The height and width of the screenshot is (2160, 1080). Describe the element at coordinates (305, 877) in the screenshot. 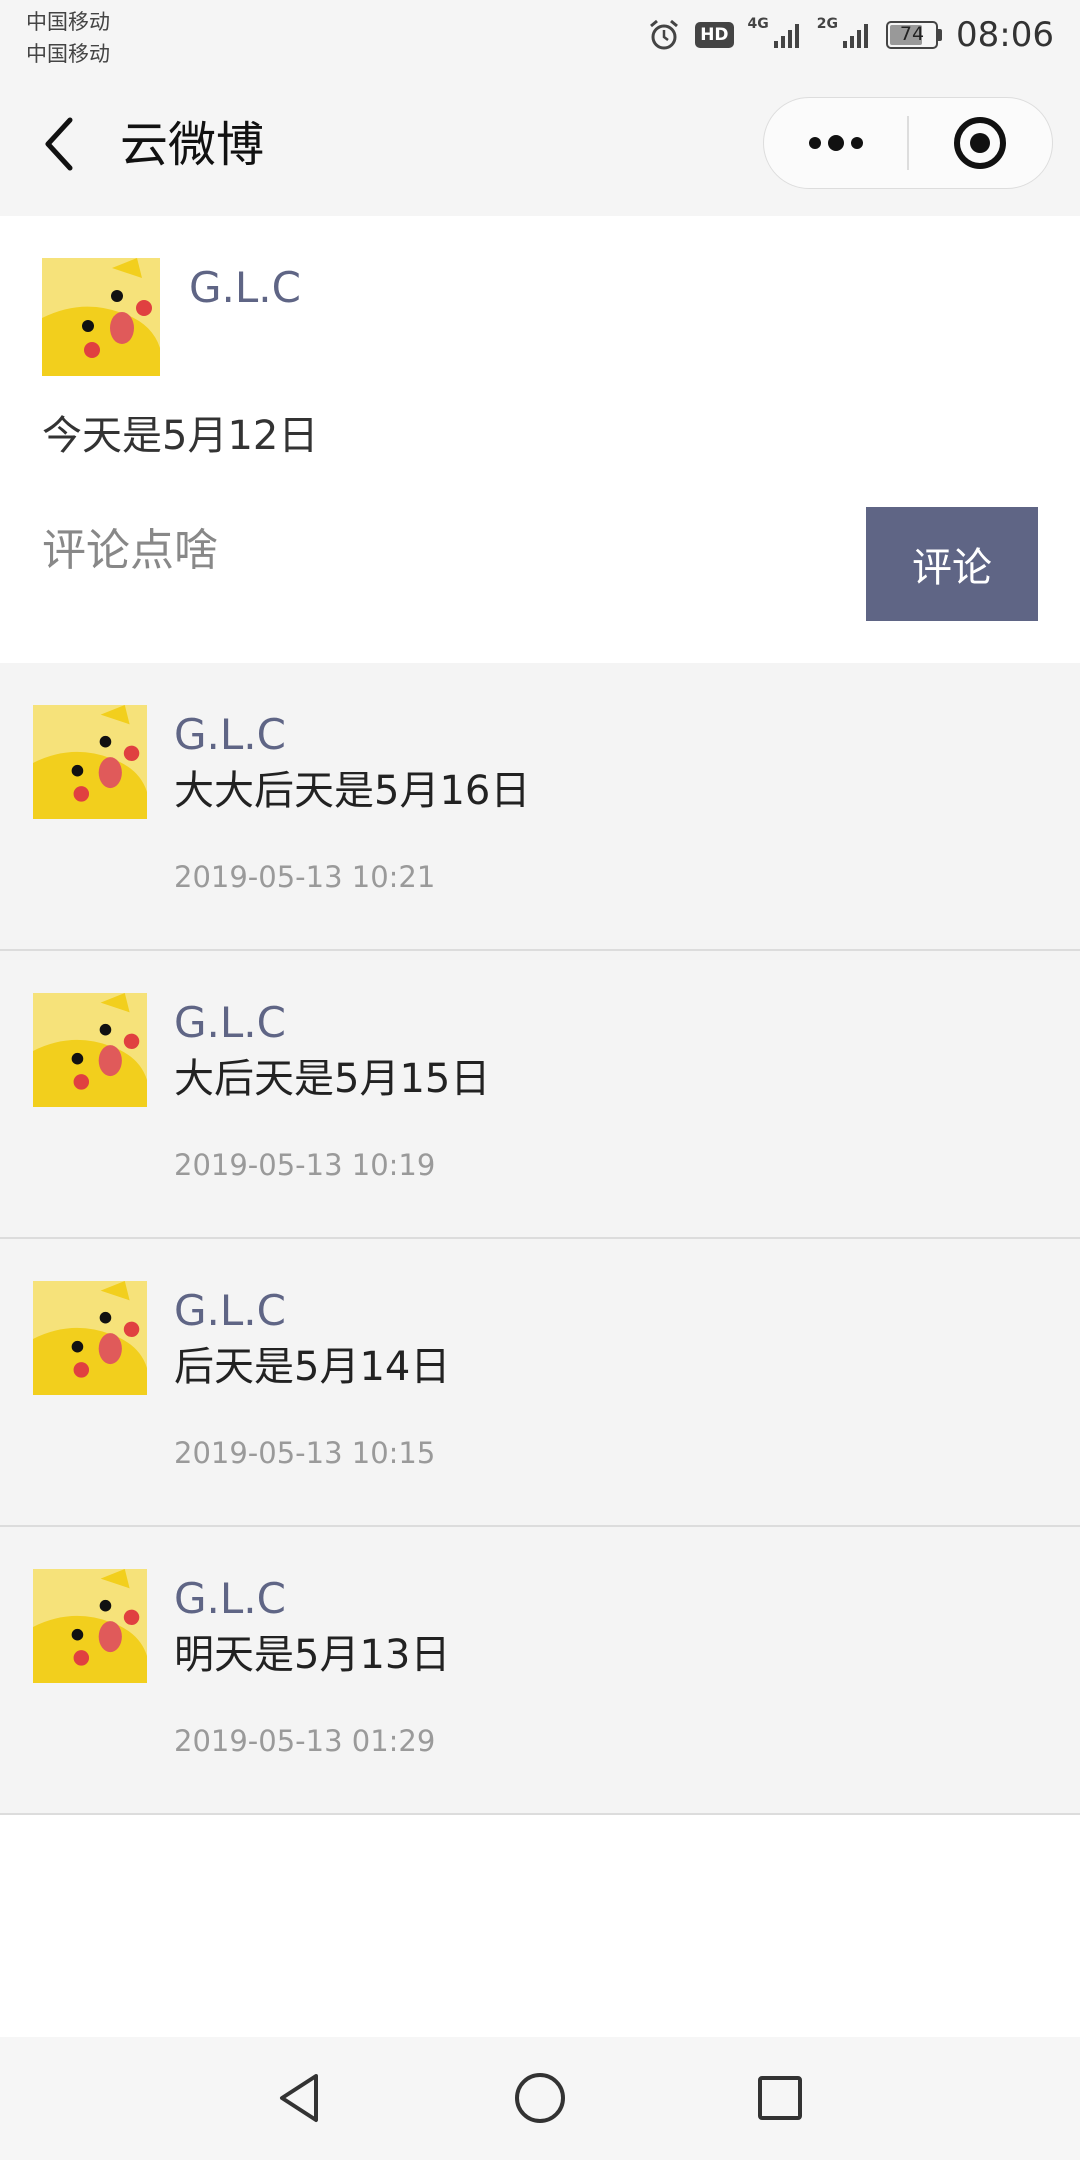

I see `comment-timestamp: 2019-05-13 10:21` at that location.